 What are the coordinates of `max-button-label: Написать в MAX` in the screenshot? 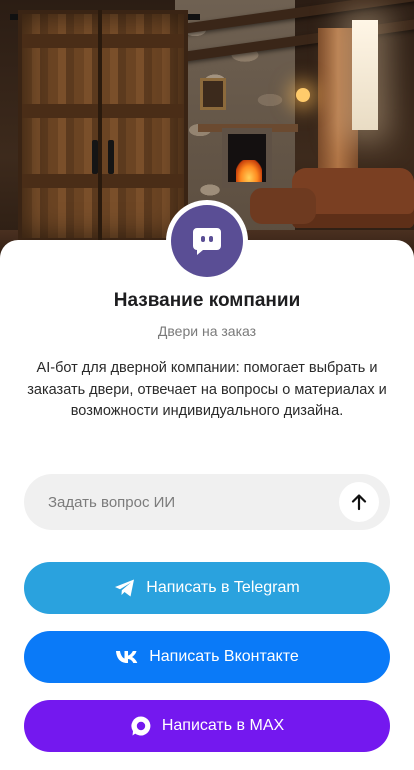 It's located at (223, 725).